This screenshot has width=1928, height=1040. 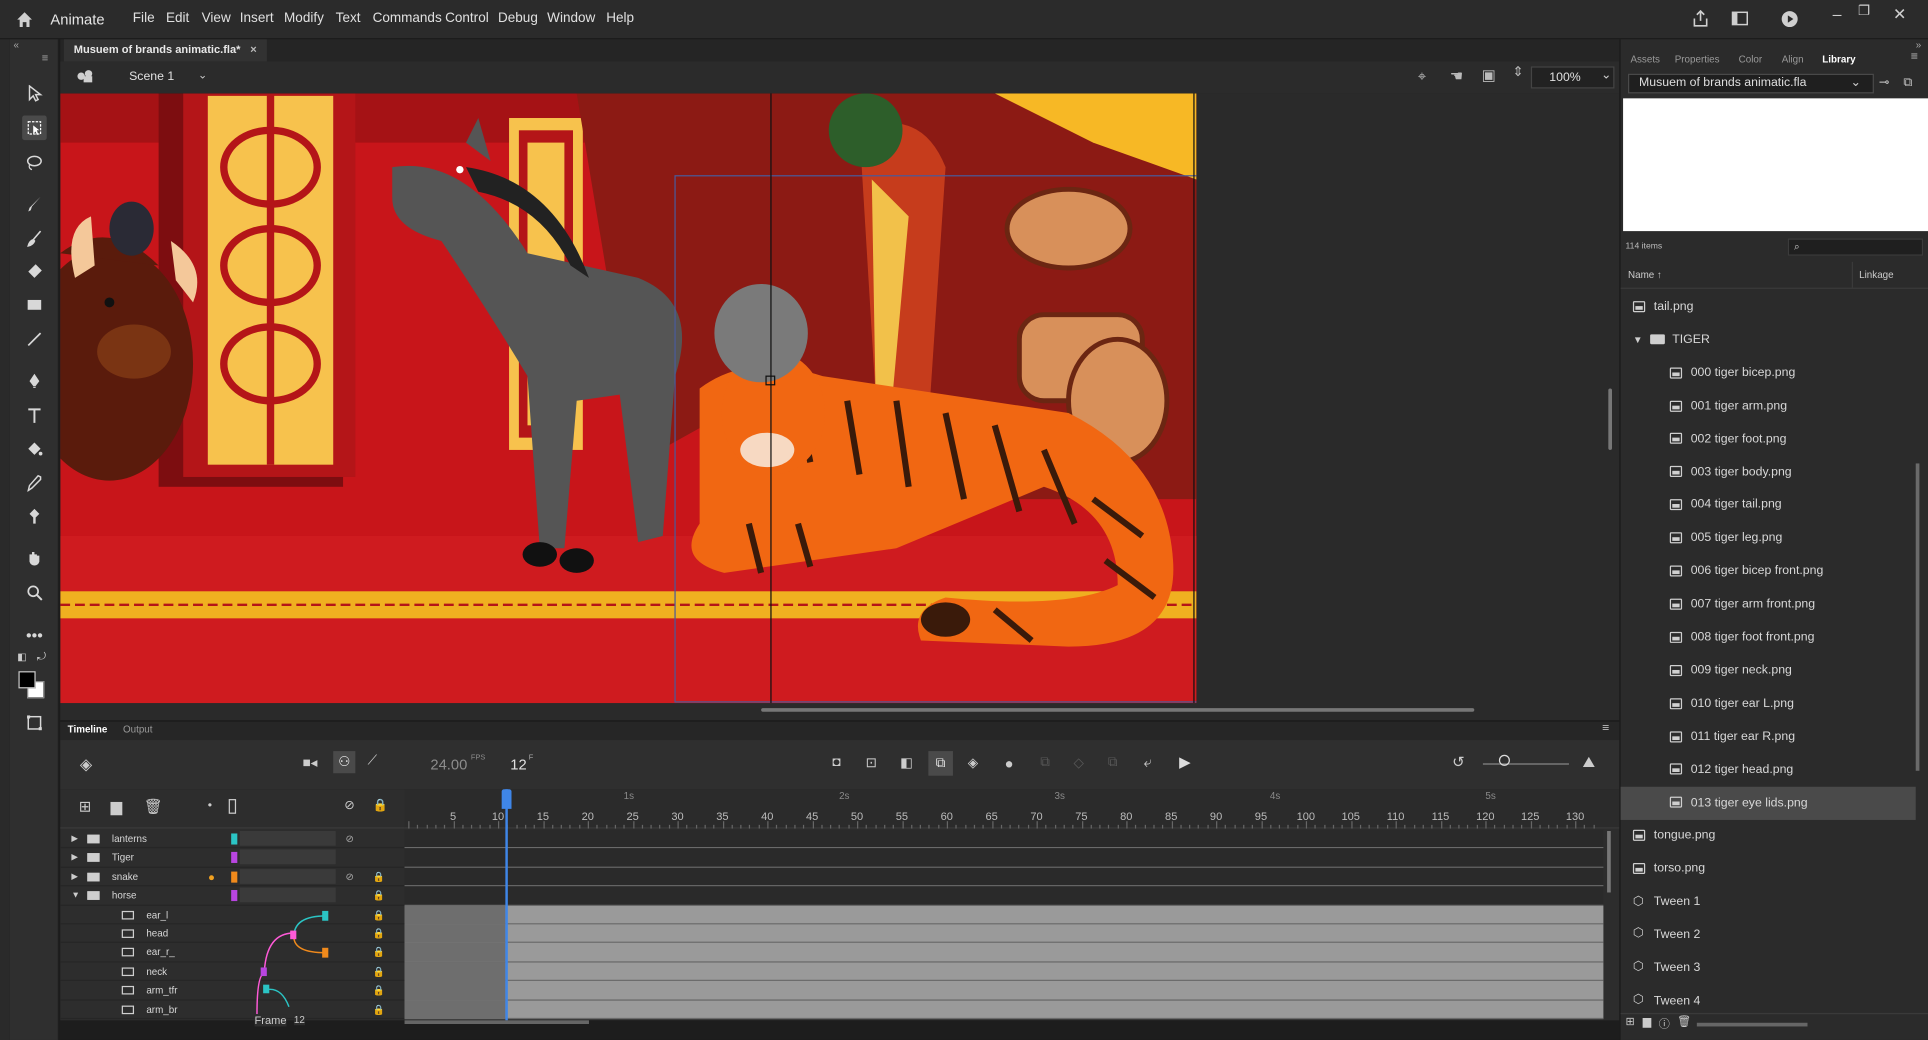 I want to click on library-item: ⬡ Tween 1, so click(x=1768, y=901).